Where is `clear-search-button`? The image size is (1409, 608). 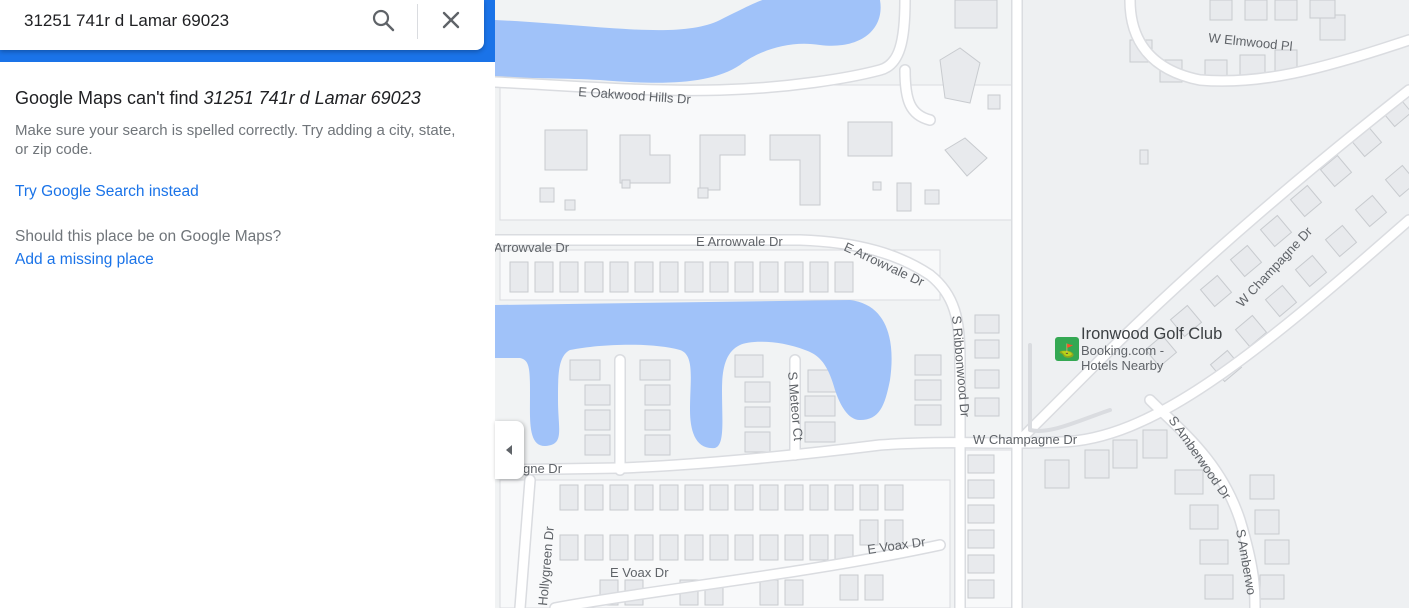 clear-search-button is located at coordinates (452, 21).